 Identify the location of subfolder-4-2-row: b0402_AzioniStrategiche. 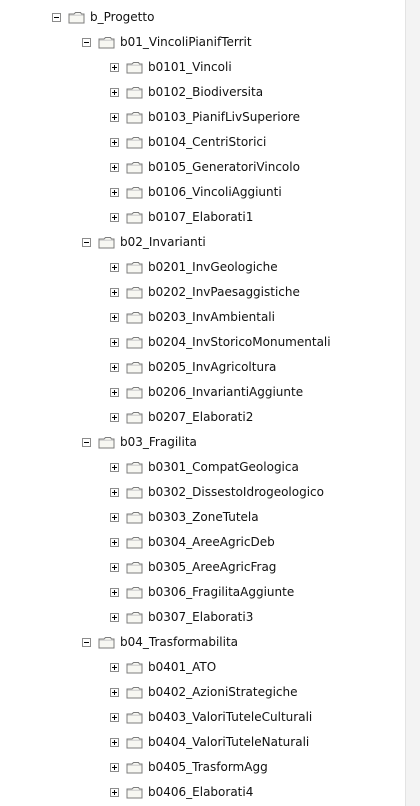
(204, 692).